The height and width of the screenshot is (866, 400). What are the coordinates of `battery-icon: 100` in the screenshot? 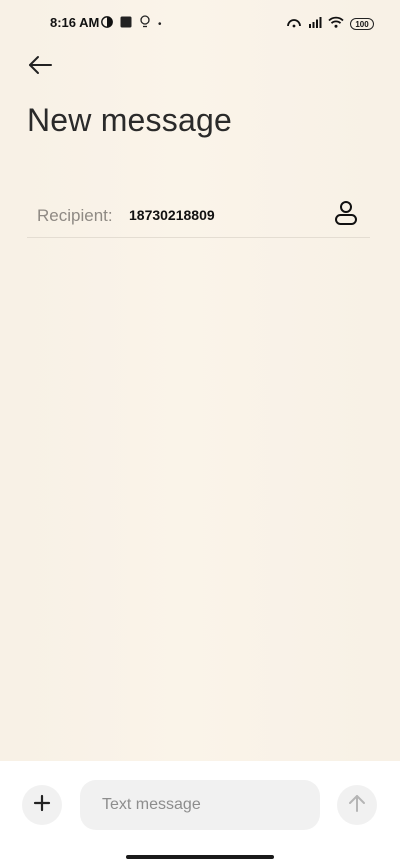 It's located at (362, 24).